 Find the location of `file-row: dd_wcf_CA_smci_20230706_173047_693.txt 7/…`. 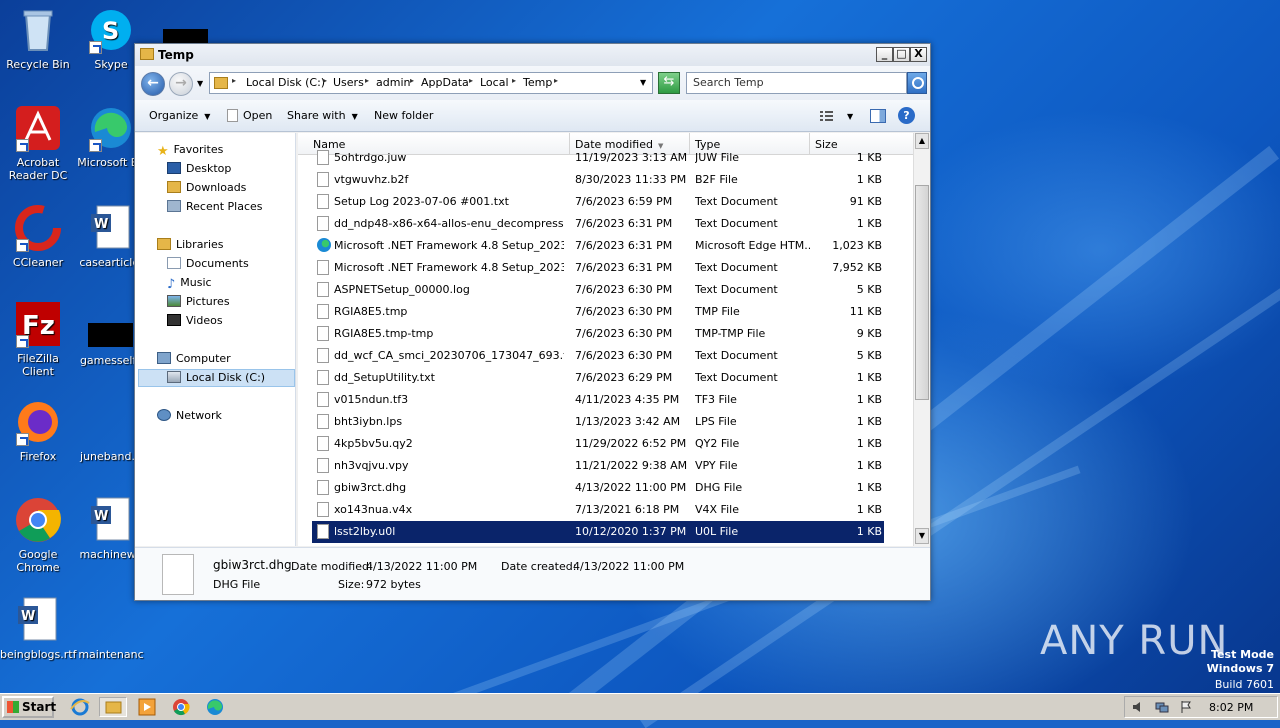

file-row: dd_wcf_CA_smci_20230706_173047_693.txt 7/… is located at coordinates (606, 356).